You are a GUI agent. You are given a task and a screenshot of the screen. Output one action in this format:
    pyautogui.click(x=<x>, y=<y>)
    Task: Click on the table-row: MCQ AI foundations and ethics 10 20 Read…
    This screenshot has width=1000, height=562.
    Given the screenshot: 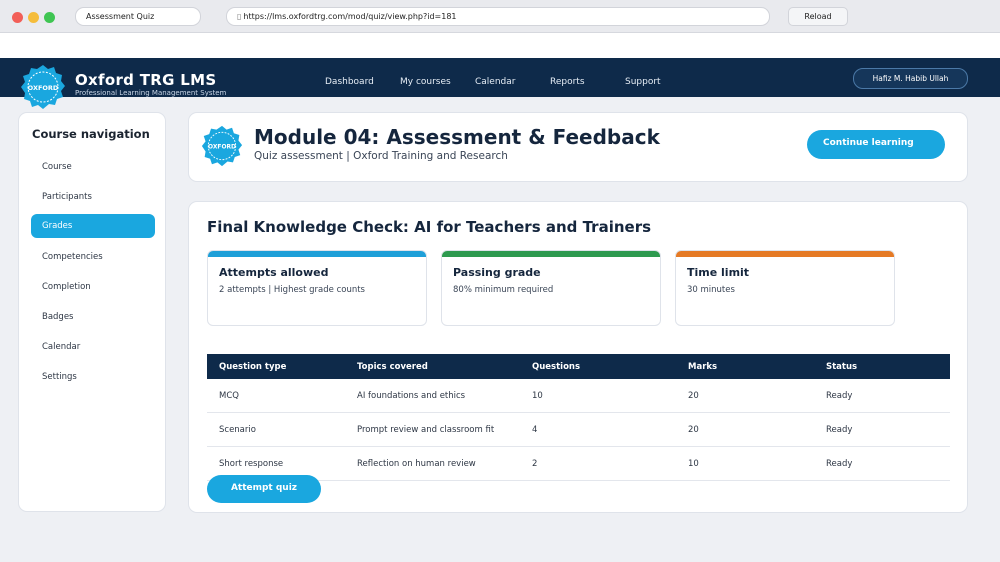 What is the action you would take?
    pyautogui.click(x=578, y=396)
    